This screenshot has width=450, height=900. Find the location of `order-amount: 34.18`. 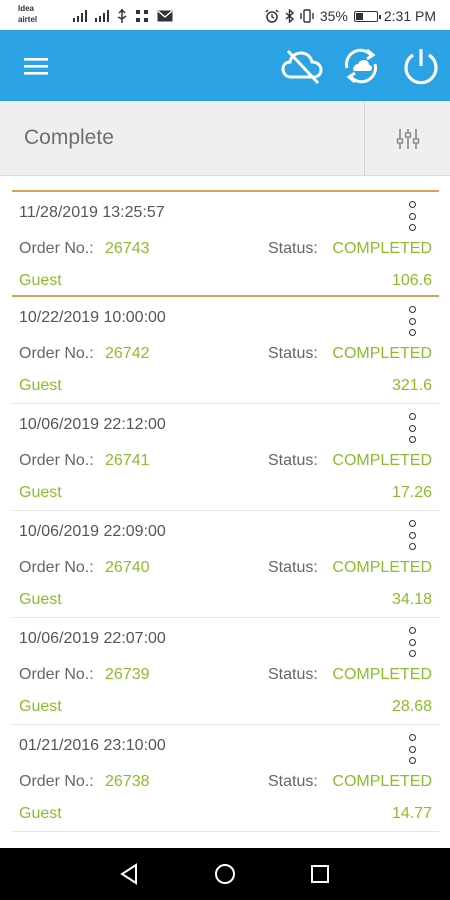

order-amount: 34.18 is located at coordinates (411, 599).